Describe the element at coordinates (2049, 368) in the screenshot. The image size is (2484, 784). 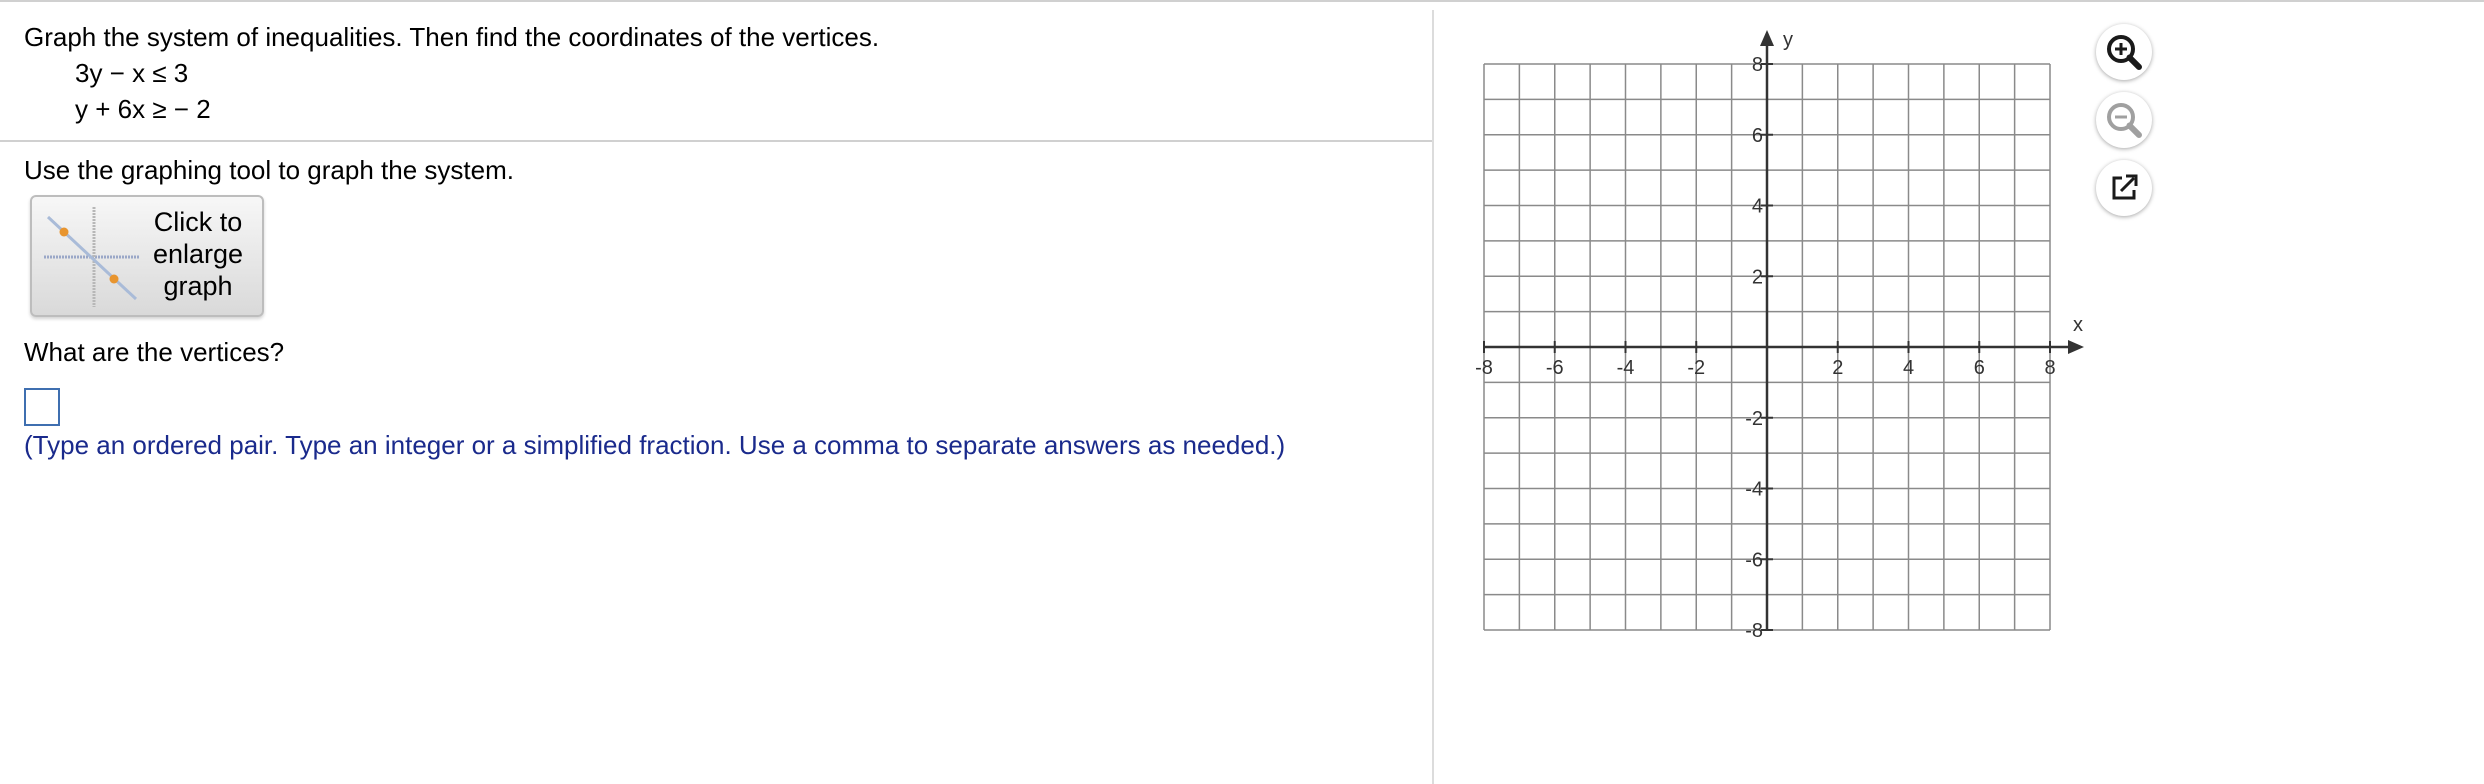
I see `x-tick-label: 8` at that location.